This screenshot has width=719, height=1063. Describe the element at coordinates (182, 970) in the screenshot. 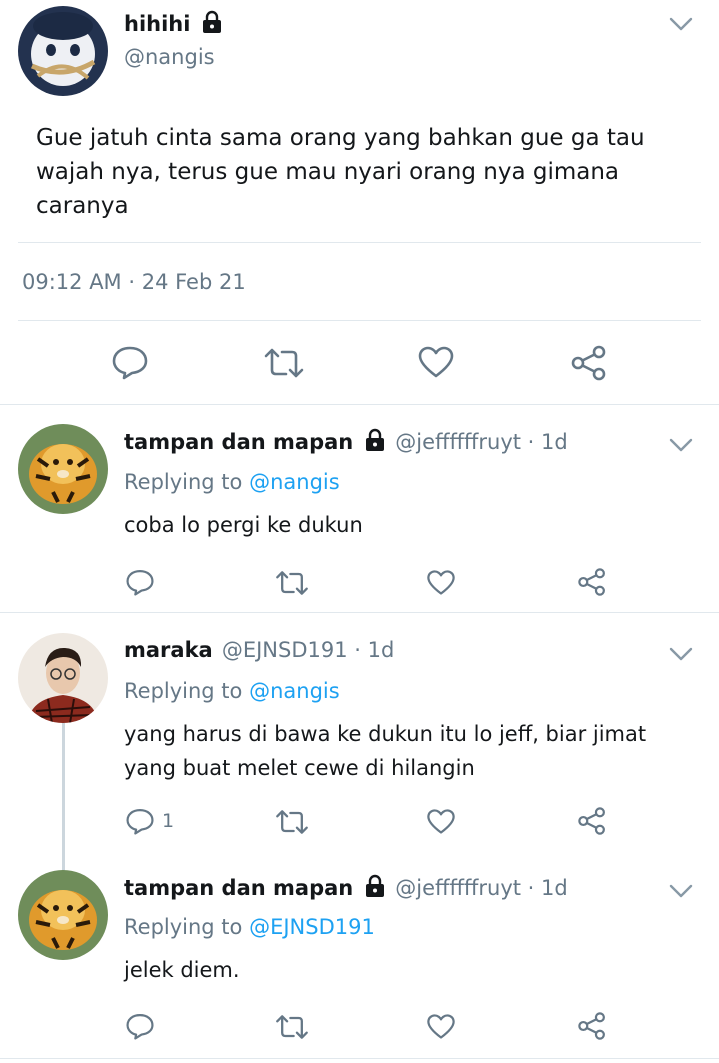

I see `reply-text: jelek diem.` at that location.